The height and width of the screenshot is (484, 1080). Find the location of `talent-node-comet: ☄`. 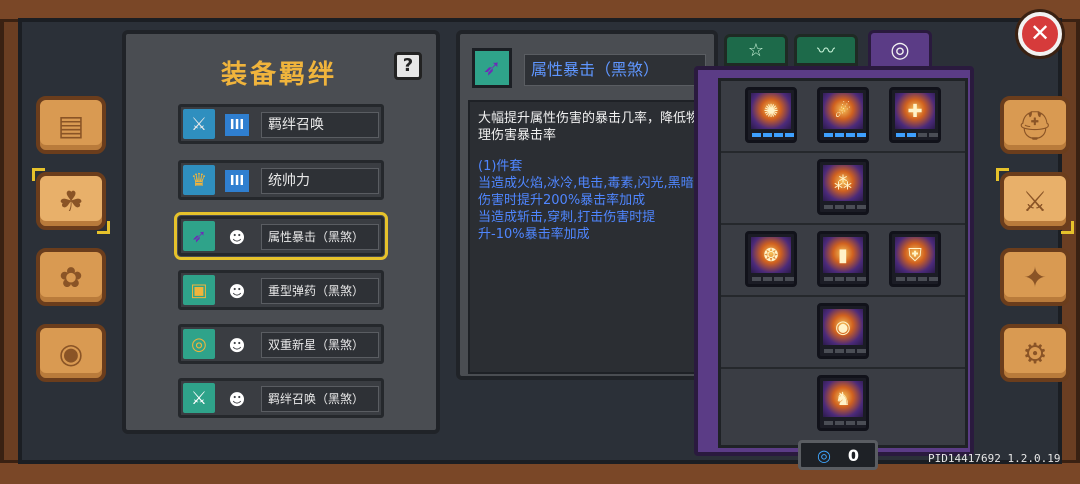

talent-node-comet: ☄ is located at coordinates (843, 115).